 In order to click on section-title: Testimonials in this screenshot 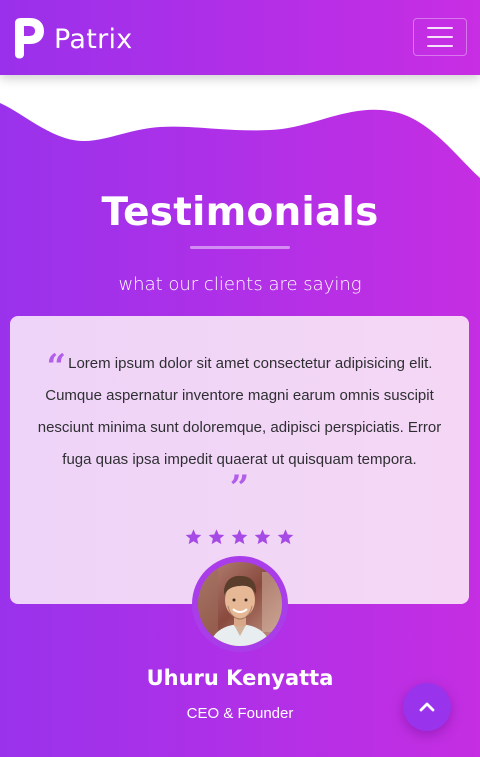, I will do `click(240, 212)`.